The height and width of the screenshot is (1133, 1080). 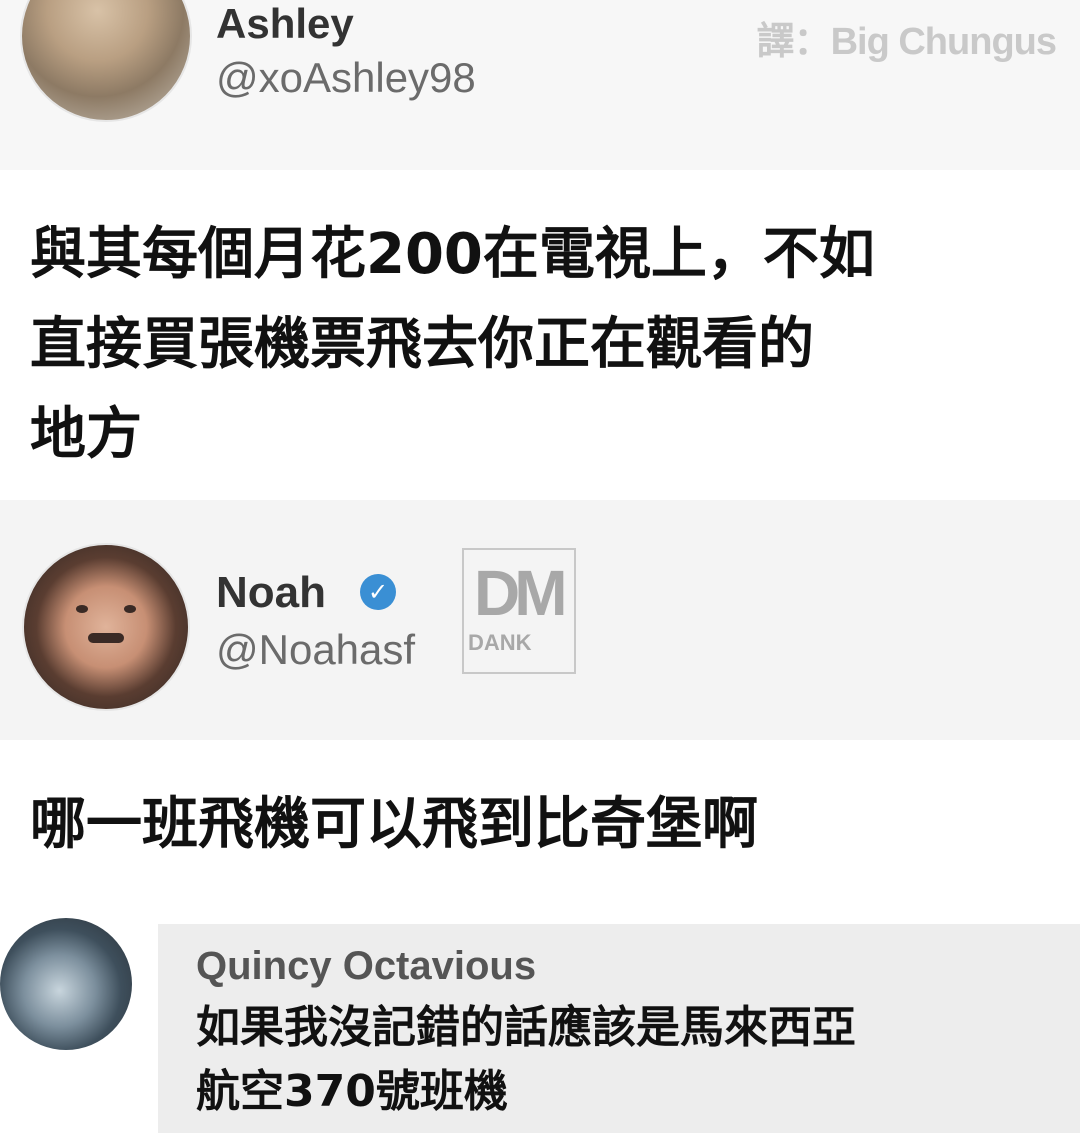 What do you see at coordinates (346, 78) in the screenshot?
I see `author-handle: @xoAshley98` at bounding box center [346, 78].